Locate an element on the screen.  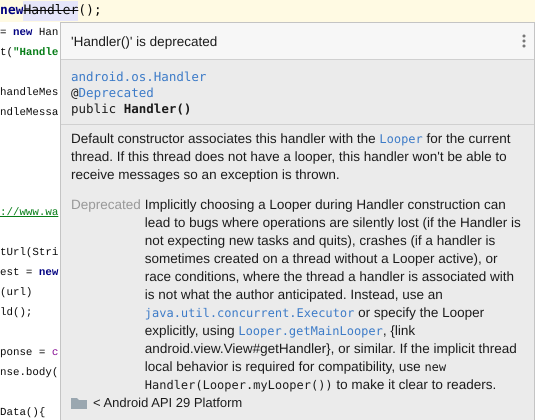
code-line: ://www.wa is located at coordinates (29, 213).